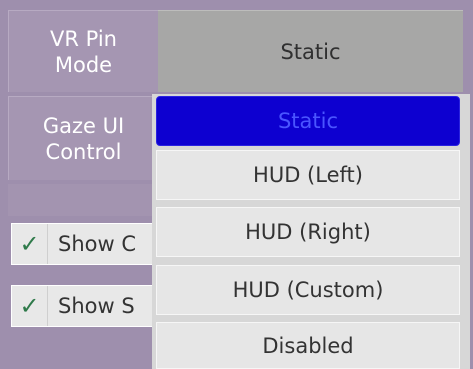 This screenshot has width=473, height=369. I want to click on dropdown-option-hud-custom: HUD (Custom), so click(308, 290).